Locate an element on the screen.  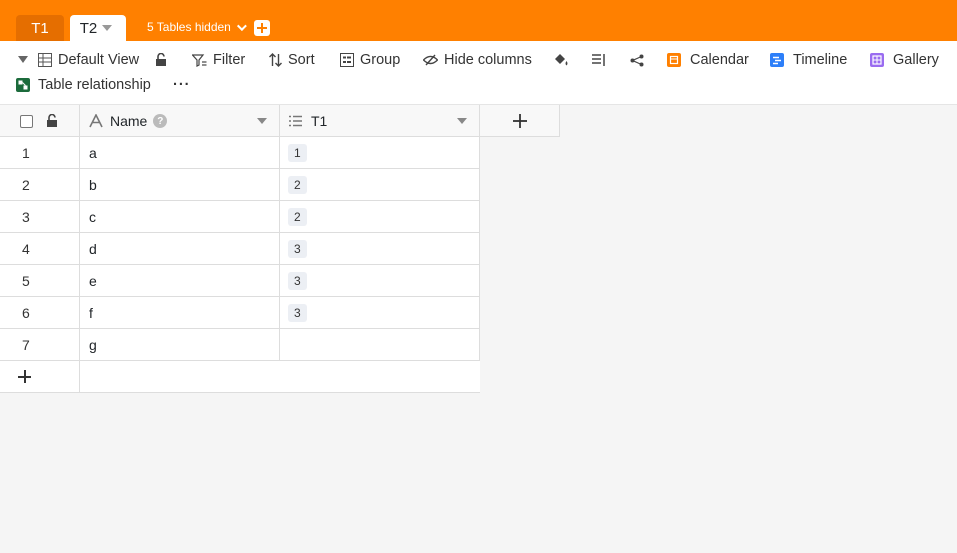
table-row: 4 d 3 is located at coordinates (240, 249).